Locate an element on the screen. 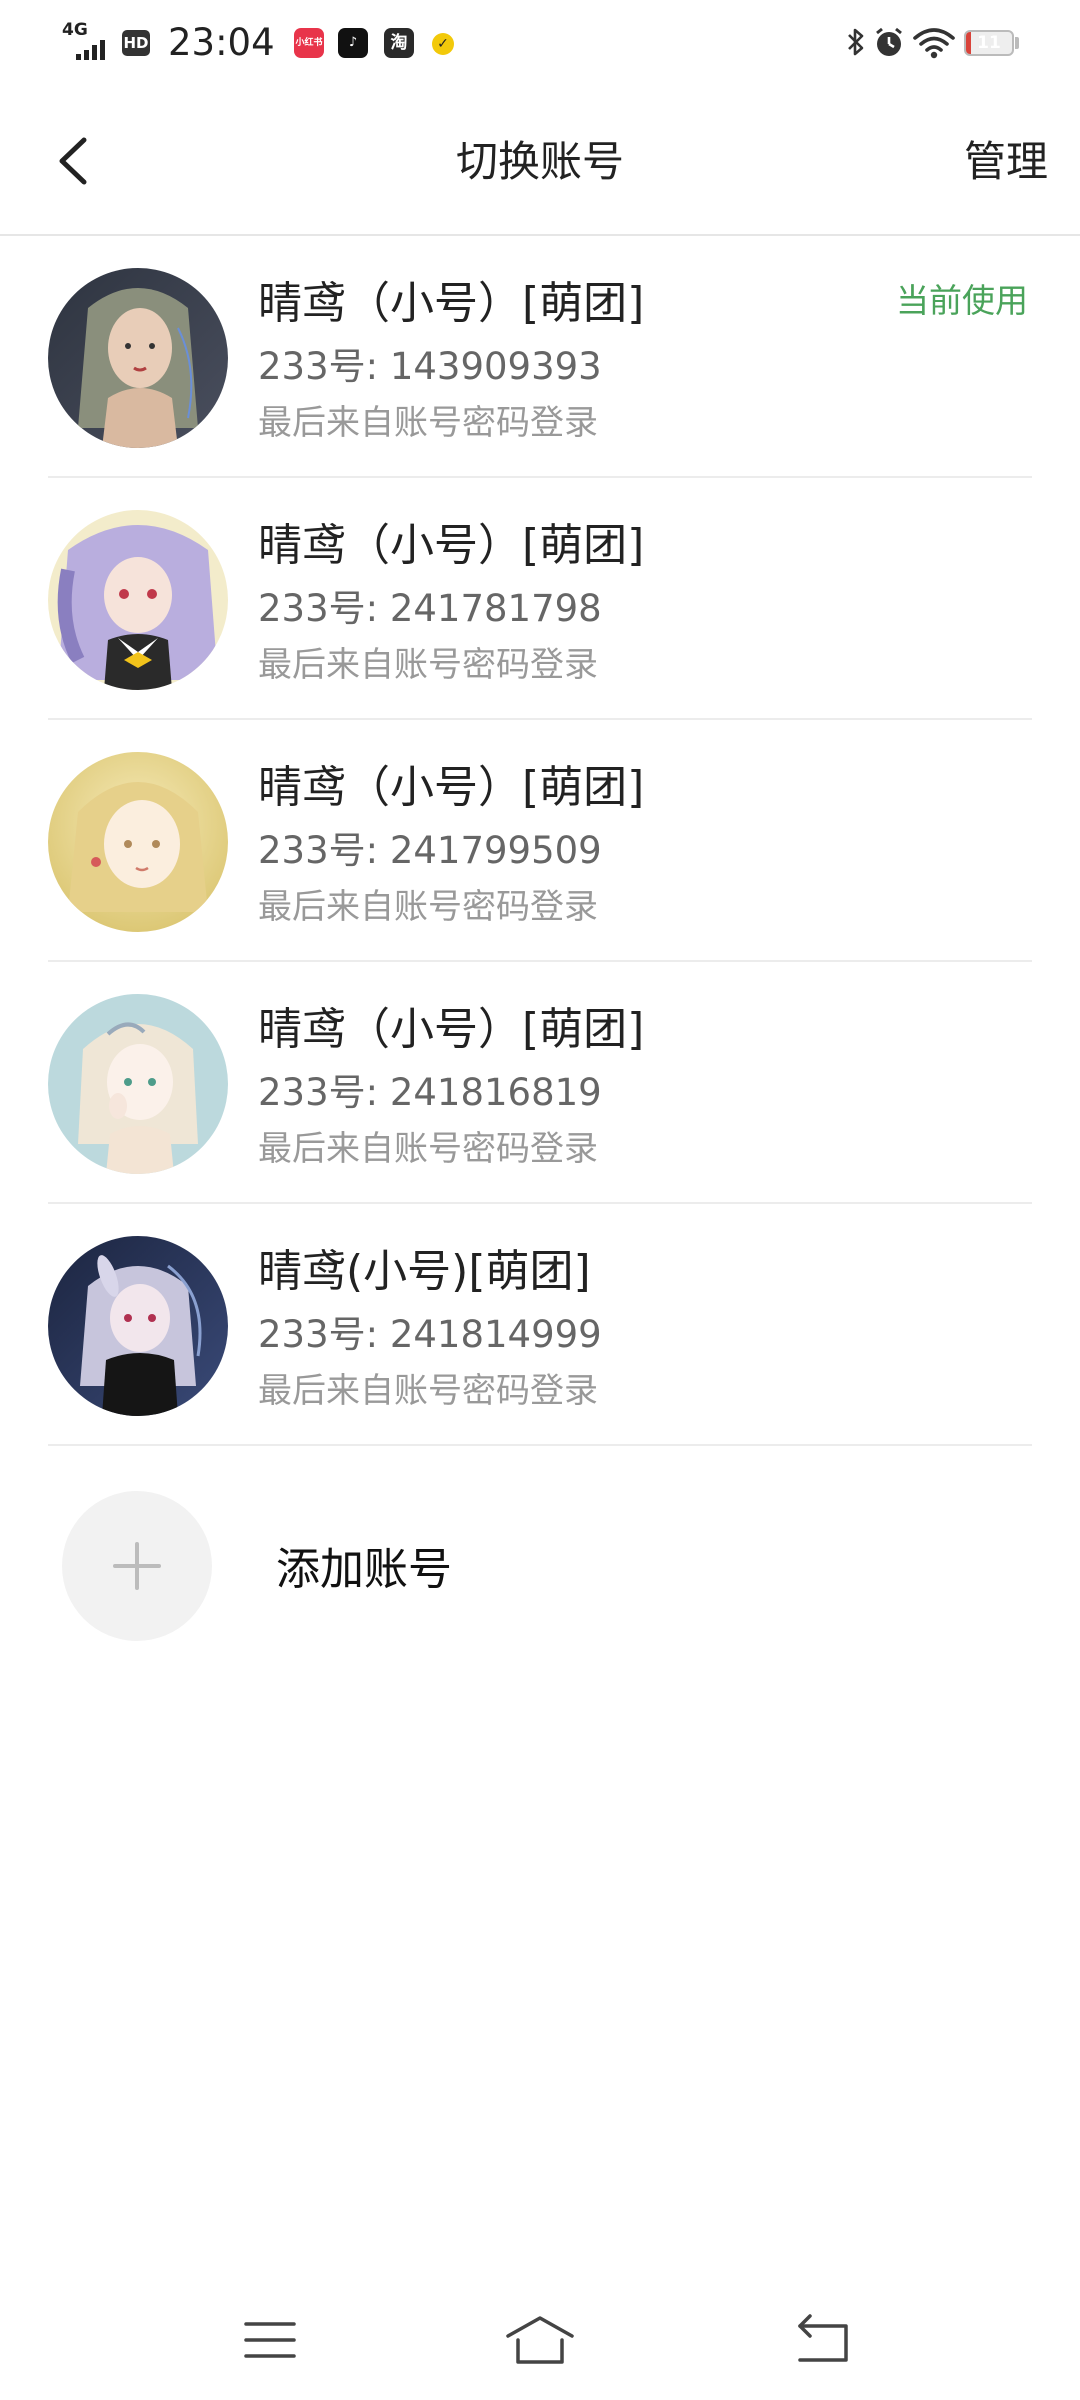  account-id: 233号: 241814999 is located at coordinates (430, 1334).